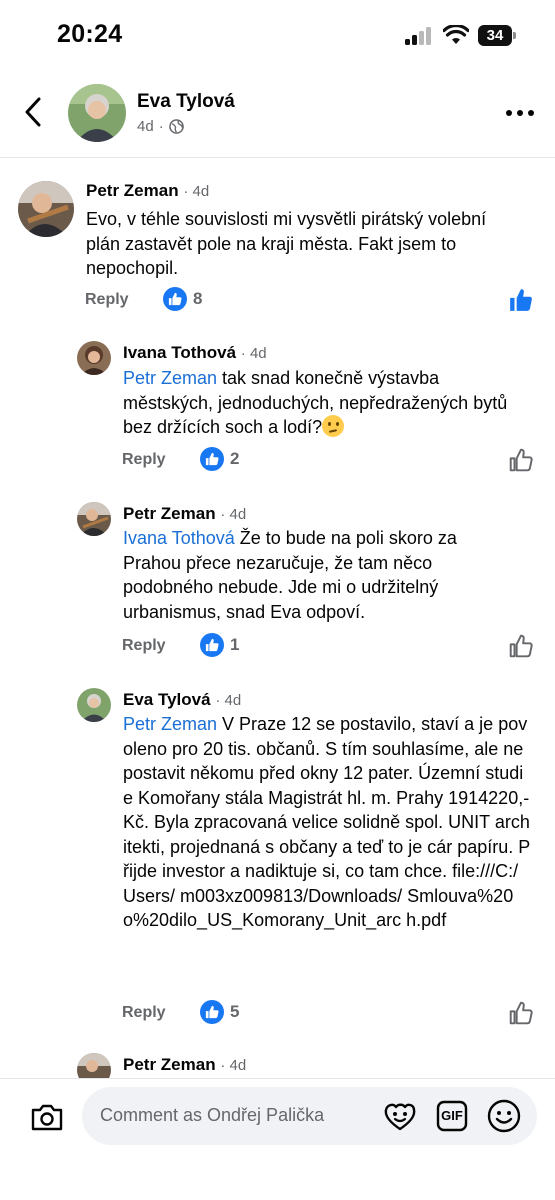 Image resolution: width=555 pixels, height=1200 pixels. What do you see at coordinates (212, 1115) in the screenshot?
I see `comment-placeholder: Comment as Ondřej Palička` at bounding box center [212, 1115].